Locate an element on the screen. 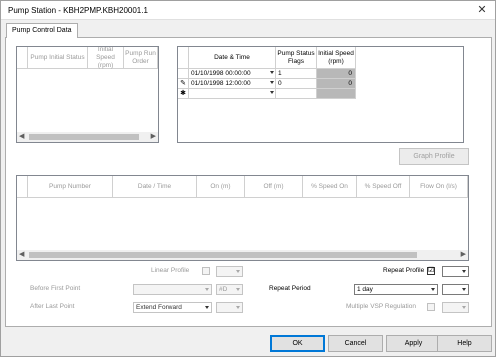 Image resolution: width=496 pixels, height=357 pixels. repeat-period-select: 1 day is located at coordinates (396, 289).